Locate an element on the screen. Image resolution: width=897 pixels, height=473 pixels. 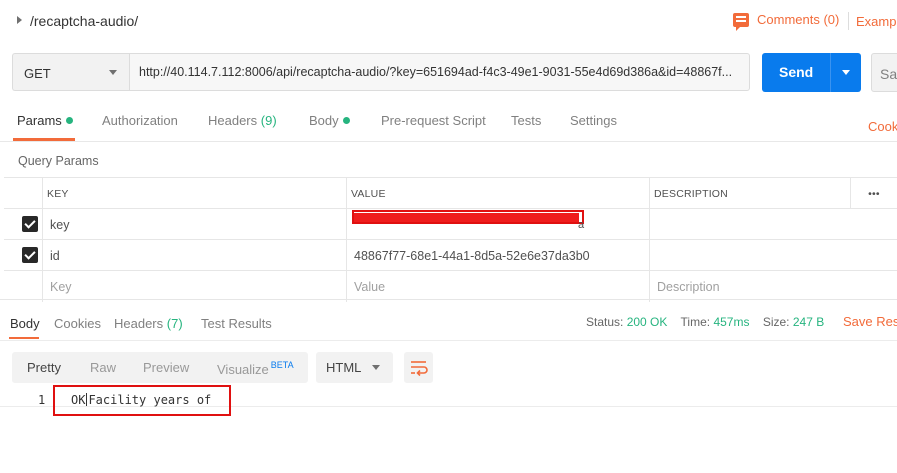
param-value-cell: 48867f77-68e1-44a1-8d5a-52e6e37da3b0 is located at coordinates (497, 255).